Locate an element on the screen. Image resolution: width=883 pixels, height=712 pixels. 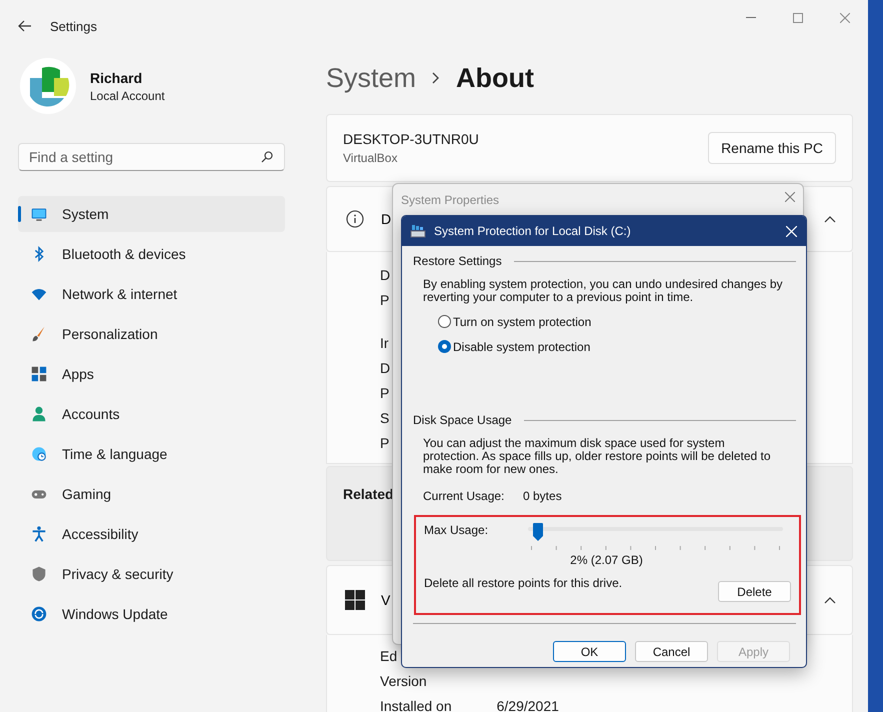
sidebar-item: Accessibility is located at coordinates (151, 534).